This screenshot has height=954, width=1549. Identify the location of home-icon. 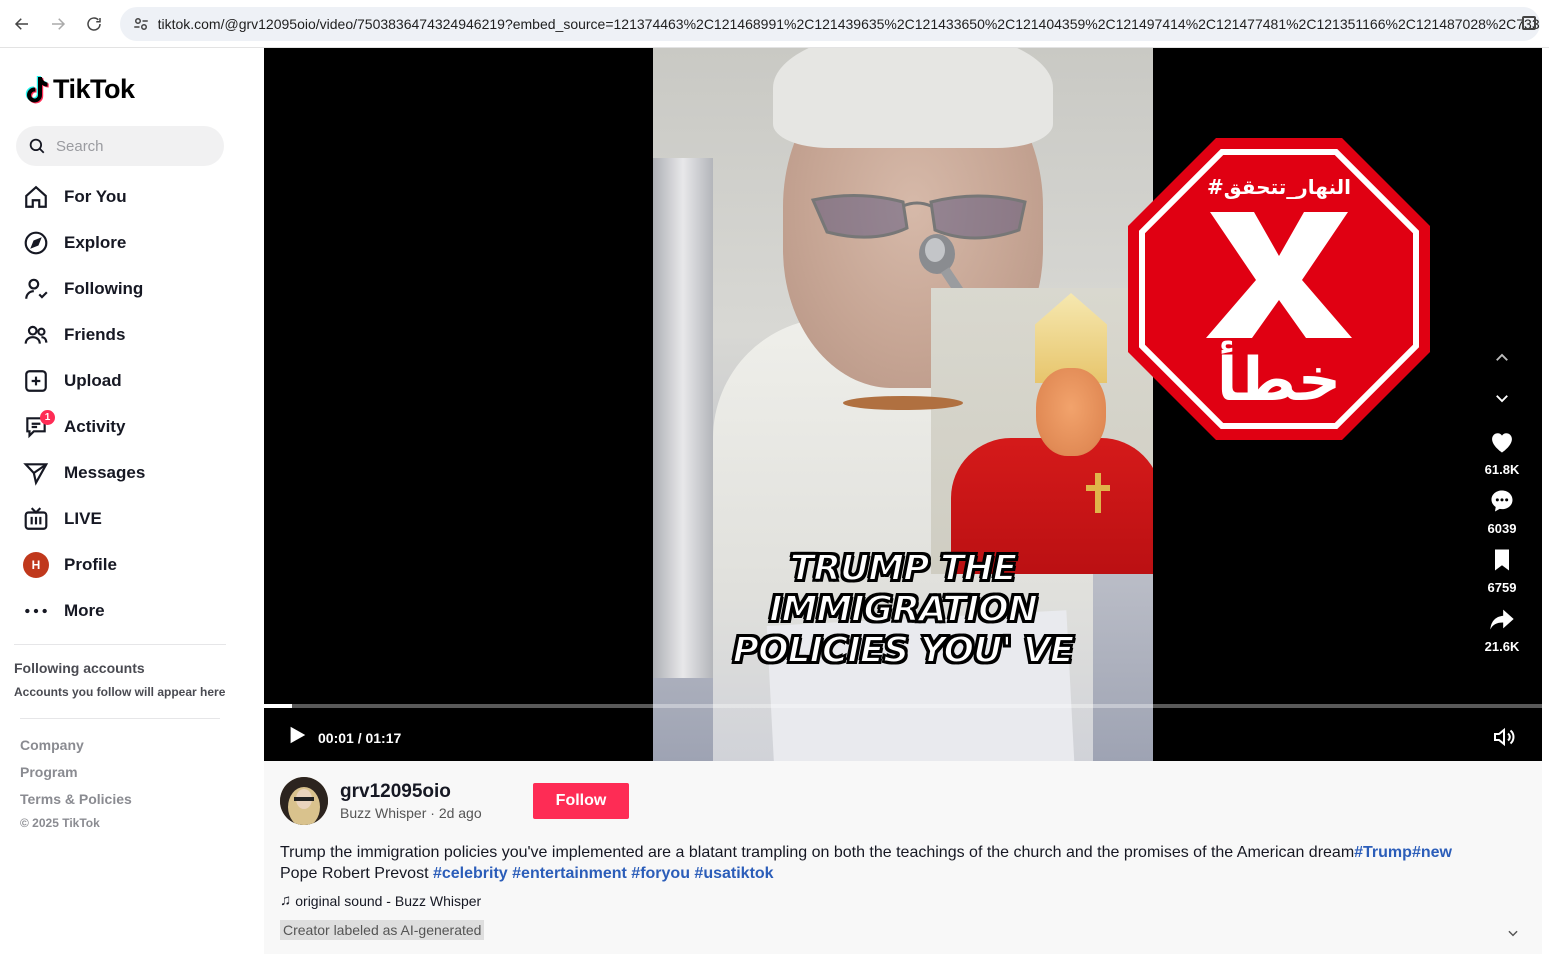
(36, 197).